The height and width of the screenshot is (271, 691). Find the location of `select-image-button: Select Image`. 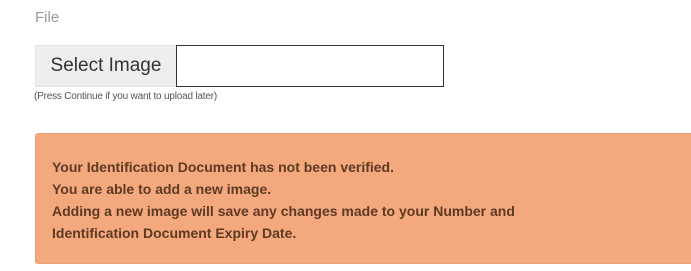

select-image-button: Select Image is located at coordinates (105, 66).